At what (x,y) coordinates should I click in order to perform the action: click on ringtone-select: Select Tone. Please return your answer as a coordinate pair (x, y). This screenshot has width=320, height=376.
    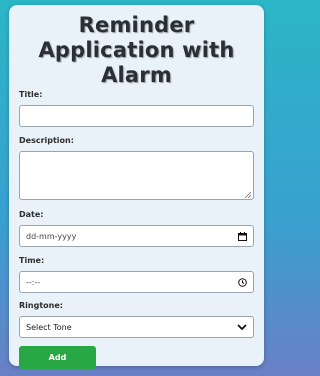
    Looking at the image, I should click on (136, 327).